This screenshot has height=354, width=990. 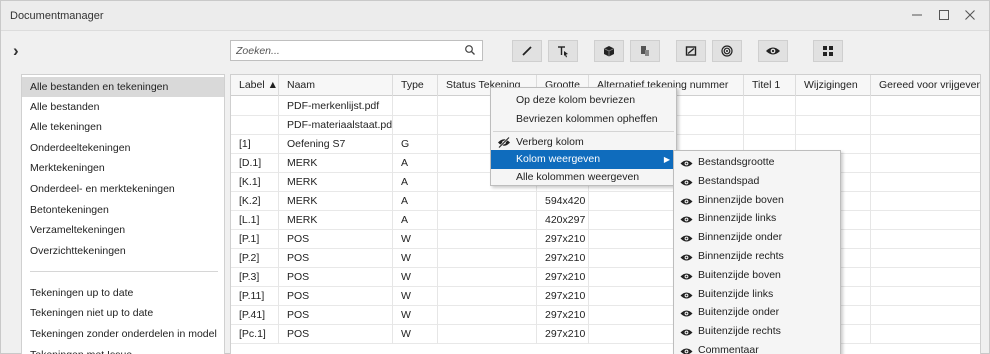 What do you see at coordinates (770, 85) in the screenshot?
I see `column-header-title1: Titel 1` at bounding box center [770, 85].